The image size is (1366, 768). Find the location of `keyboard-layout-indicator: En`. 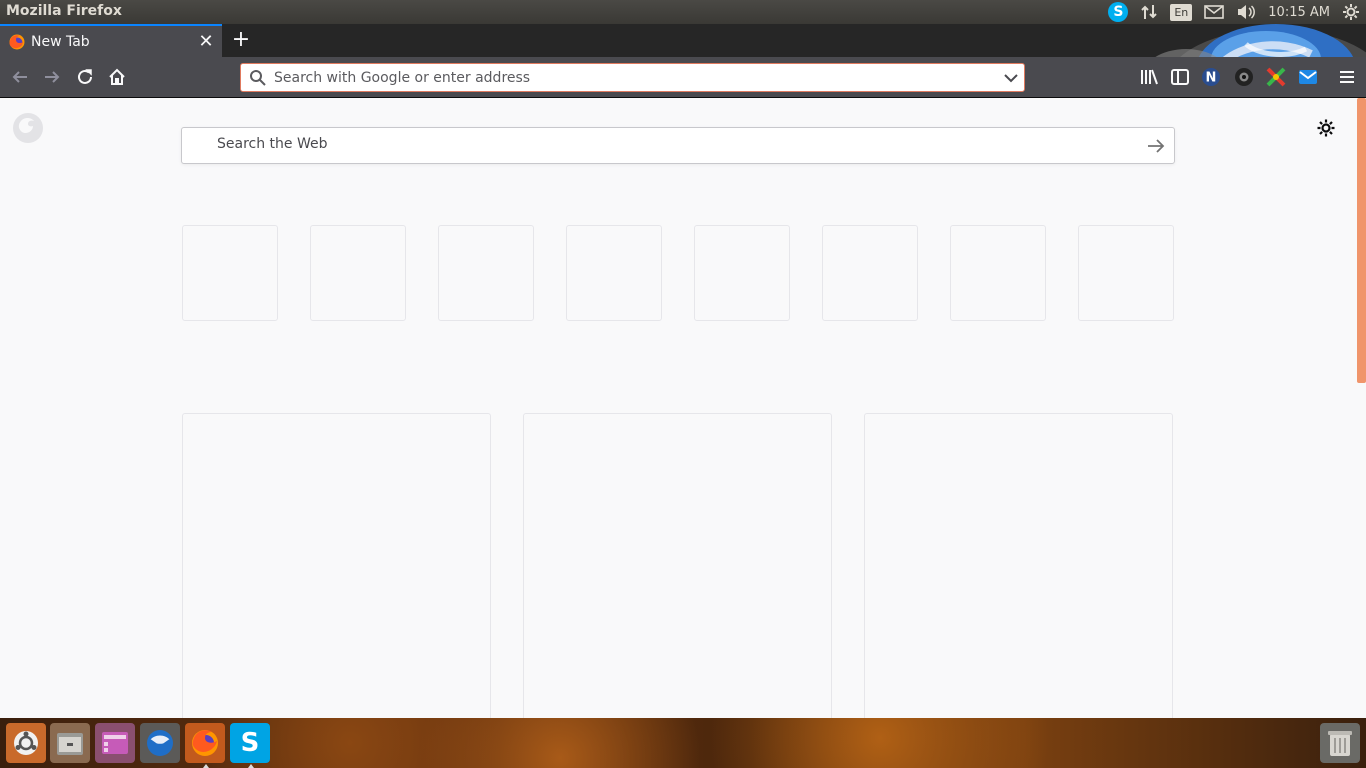

keyboard-layout-indicator: En is located at coordinates (1181, 12).